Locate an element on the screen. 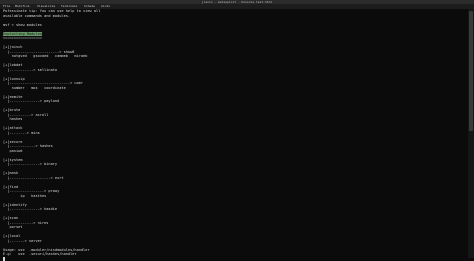 This screenshot has width=474, height=261. terminal-line: |--------> mins is located at coordinates (21, 133).